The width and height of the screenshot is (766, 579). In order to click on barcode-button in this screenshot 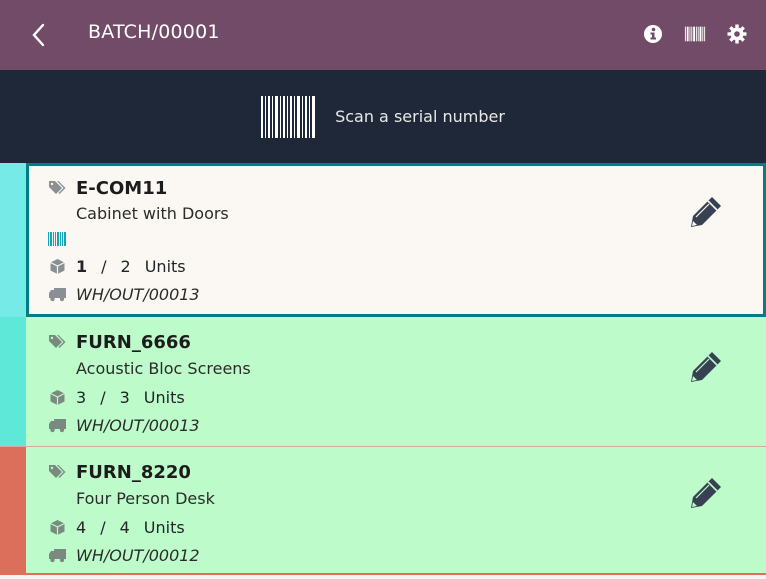, I will do `click(695, 34)`.